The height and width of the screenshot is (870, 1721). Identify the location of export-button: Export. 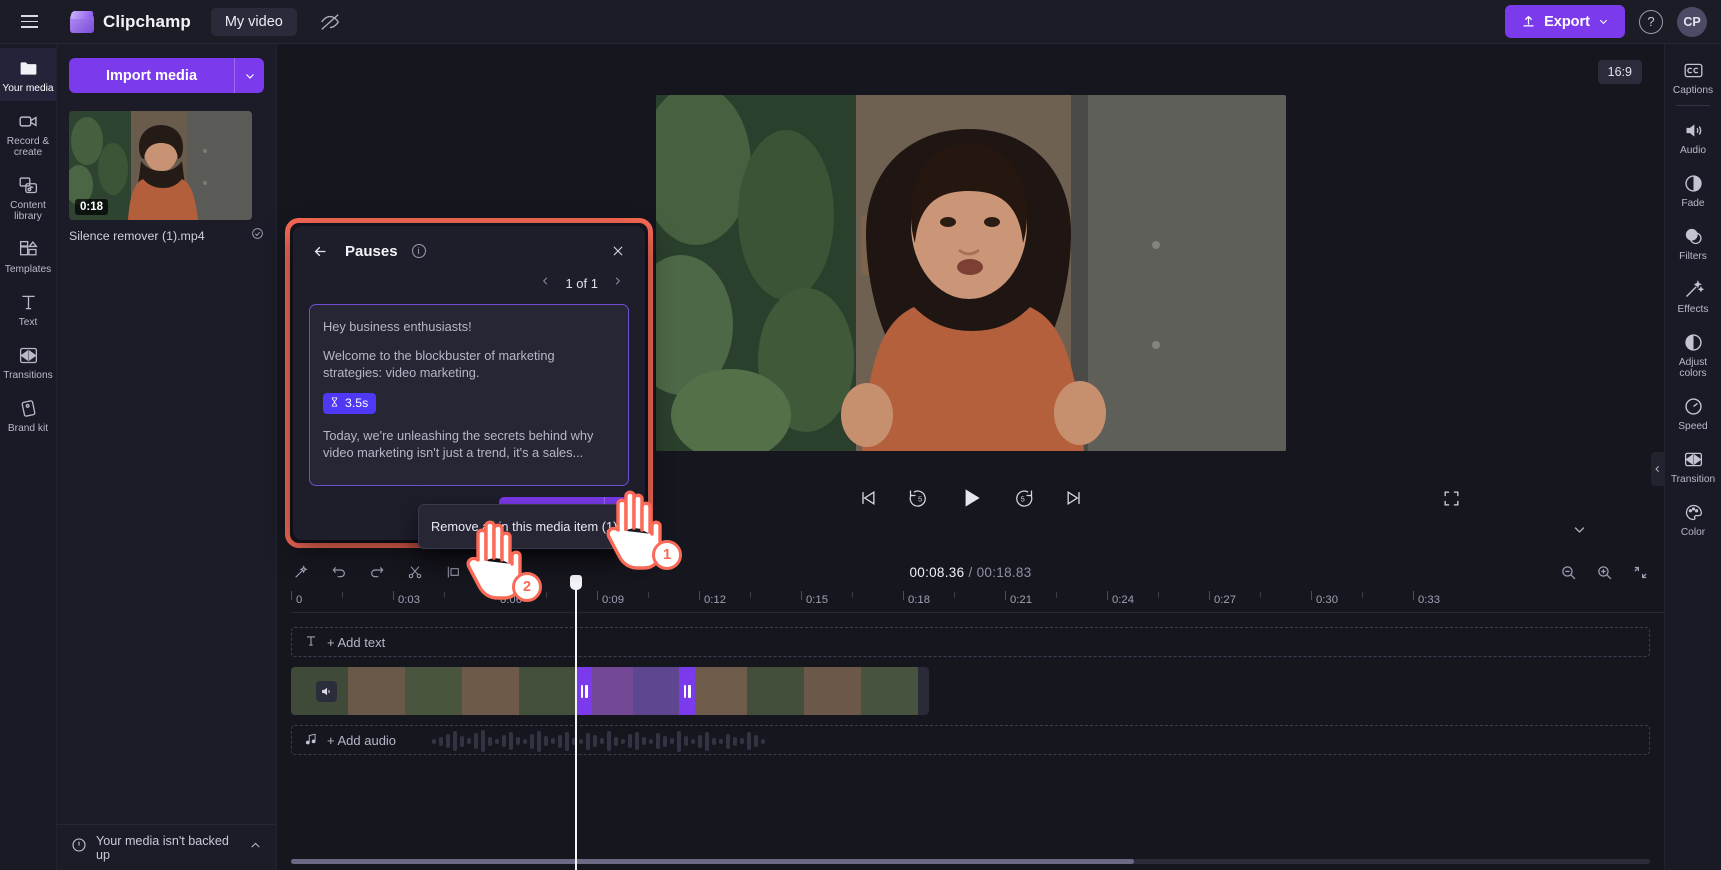
(1565, 21).